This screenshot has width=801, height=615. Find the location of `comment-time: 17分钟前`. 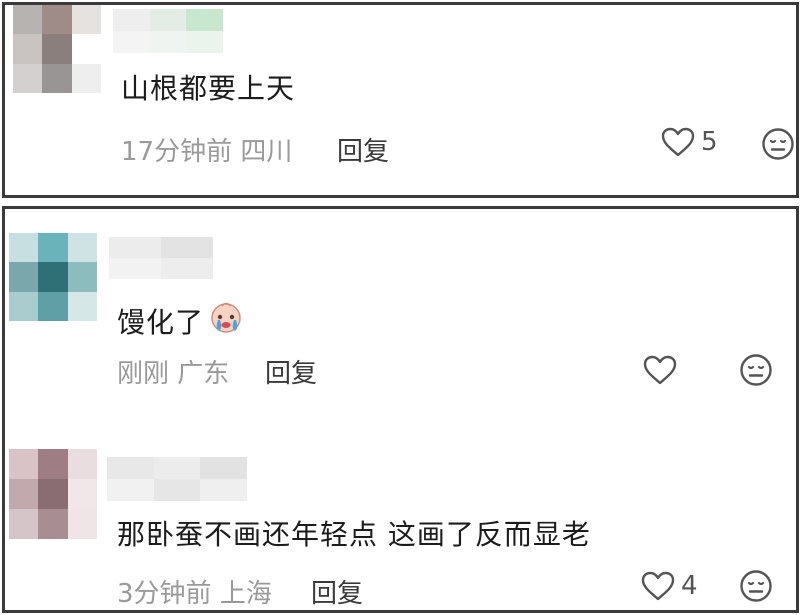

comment-time: 17分钟前 is located at coordinates (177, 152).